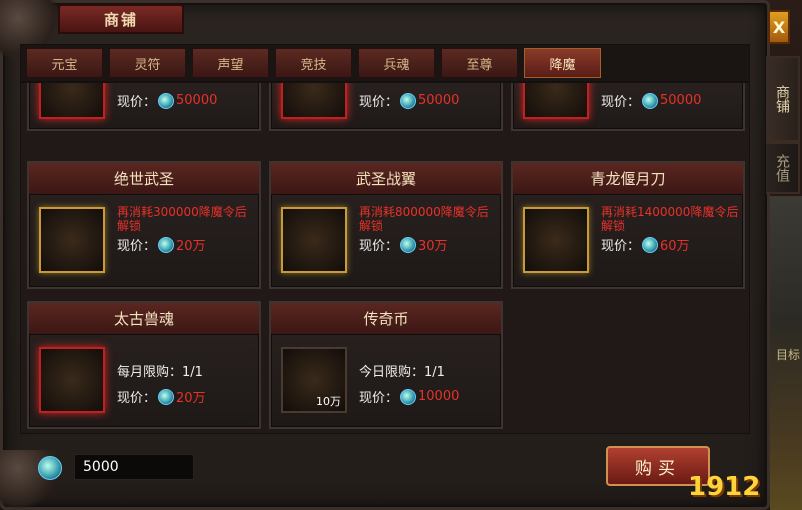 The image size is (802, 510). What do you see at coordinates (675, 246) in the screenshot?
I see `price-value: 60万` at bounding box center [675, 246].